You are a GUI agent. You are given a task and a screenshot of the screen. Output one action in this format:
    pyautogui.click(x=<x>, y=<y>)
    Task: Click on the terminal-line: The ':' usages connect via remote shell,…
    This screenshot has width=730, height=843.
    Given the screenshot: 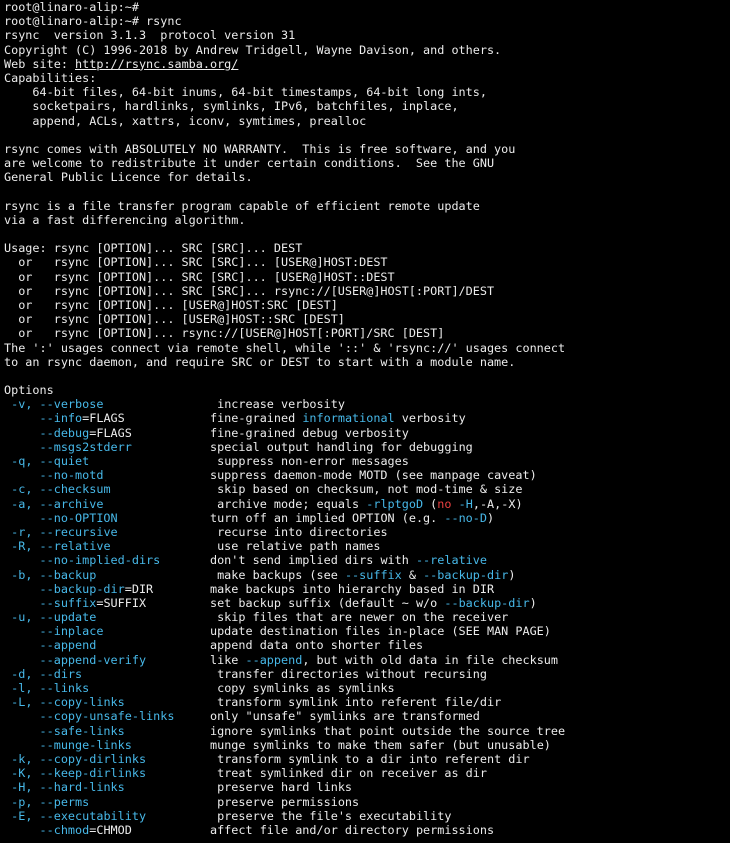 What is the action you would take?
    pyautogui.click(x=367, y=348)
    